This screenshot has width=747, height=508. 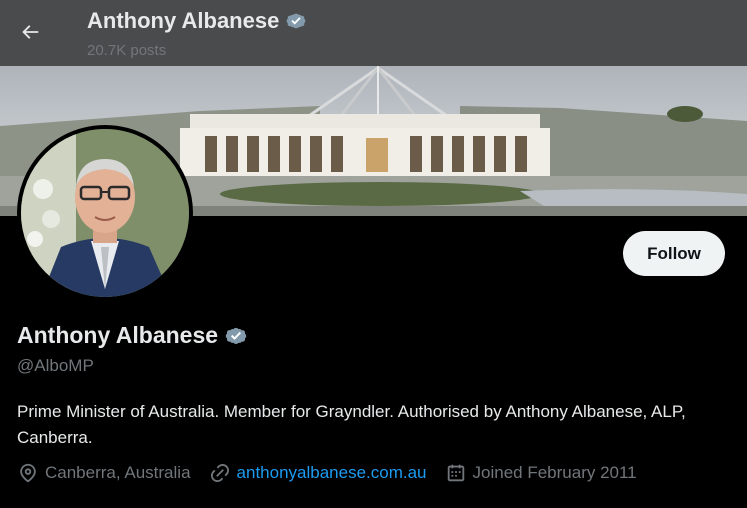 I want to click on profile-joined: Joined February 2011, so click(x=541, y=473).